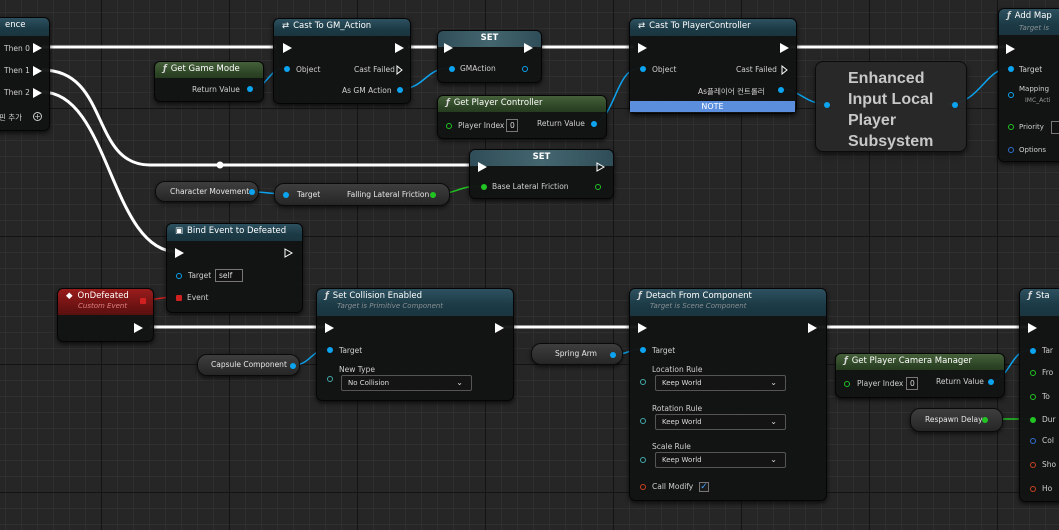 Image resolution: width=1059 pixels, height=530 pixels. I want to click on character-movement-variable: Character Movement, so click(207, 191).